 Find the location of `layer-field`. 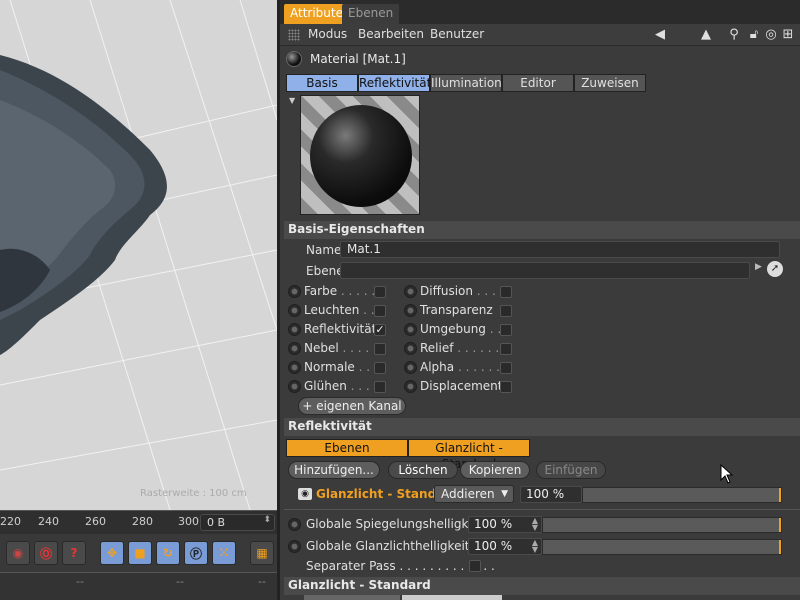

layer-field is located at coordinates (545, 270).